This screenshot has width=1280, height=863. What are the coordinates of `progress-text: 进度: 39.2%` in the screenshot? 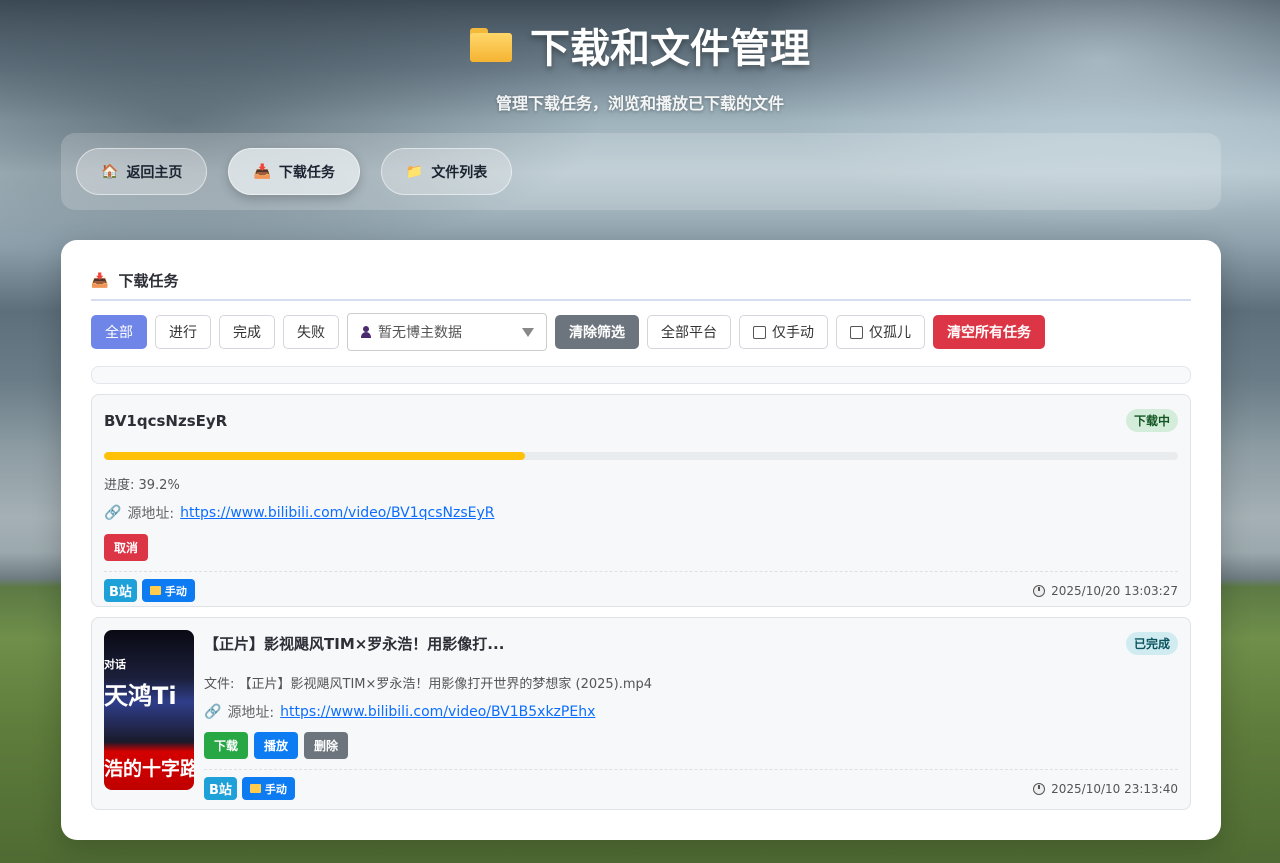 It's located at (142, 485).